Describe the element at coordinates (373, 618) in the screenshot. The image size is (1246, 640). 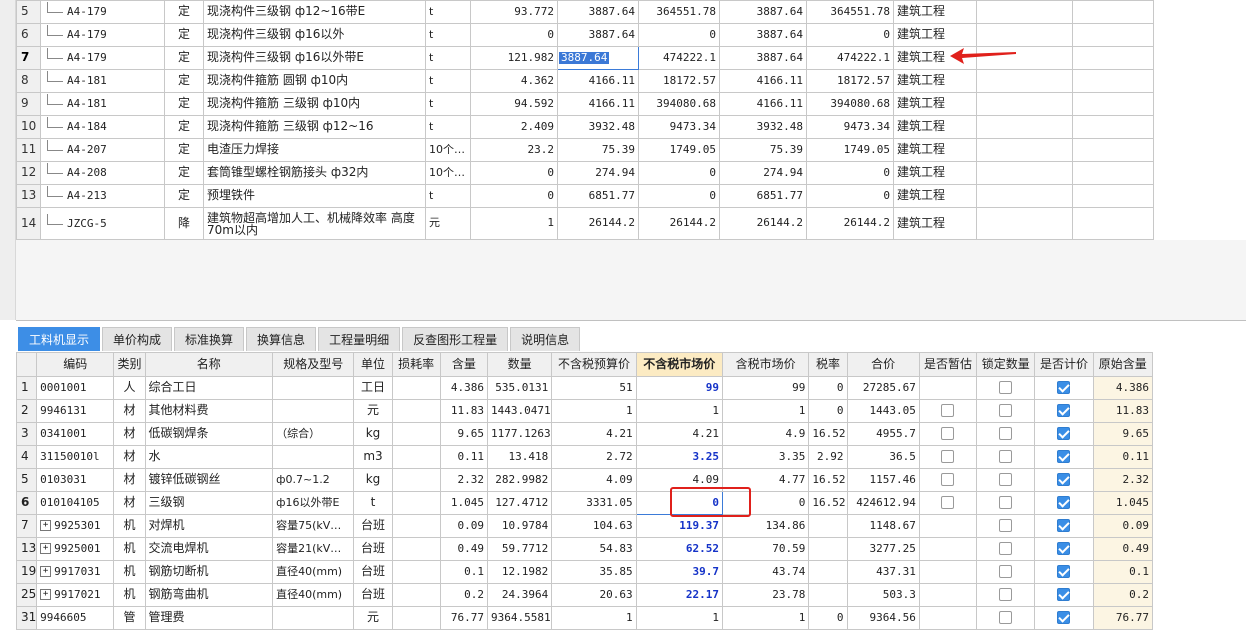
I see `resource-unit: 元` at that location.